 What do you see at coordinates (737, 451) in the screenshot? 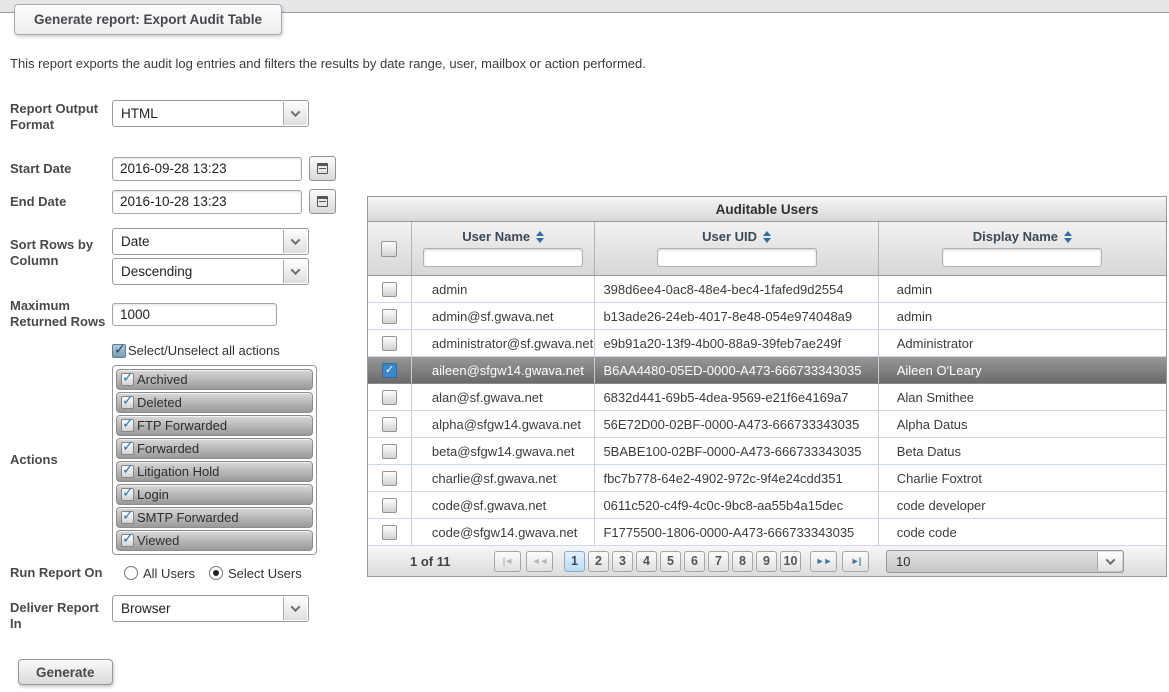
I see `user-uid-cell: 5BABE100-02BF-0000-A473-666733343035` at bounding box center [737, 451].